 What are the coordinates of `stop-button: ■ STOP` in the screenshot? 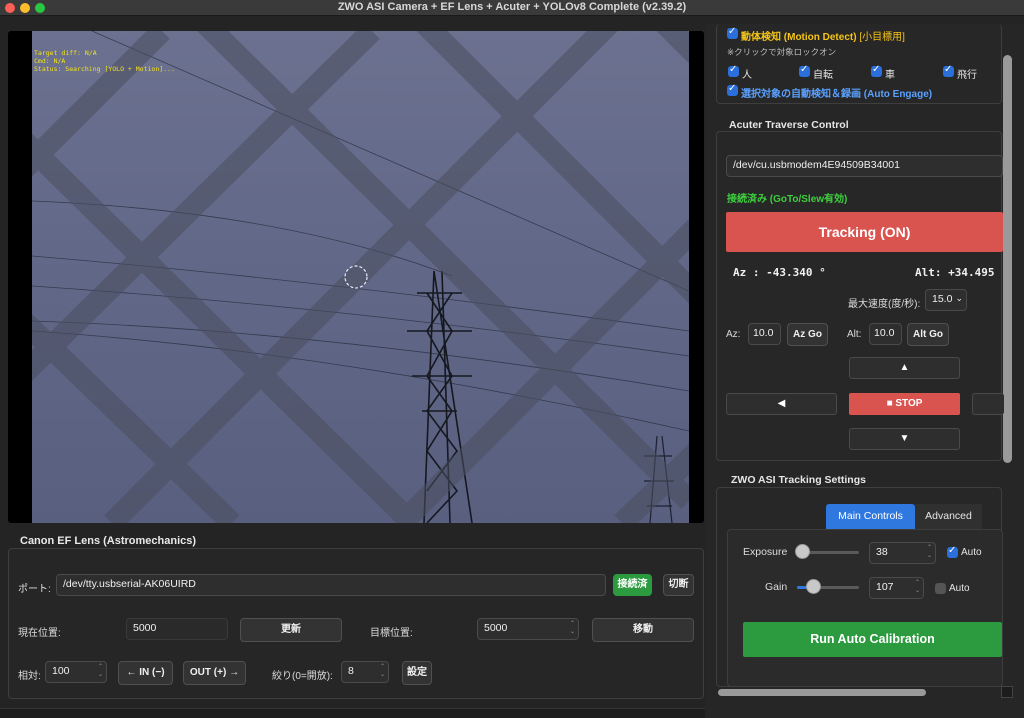 It's located at (904, 404).